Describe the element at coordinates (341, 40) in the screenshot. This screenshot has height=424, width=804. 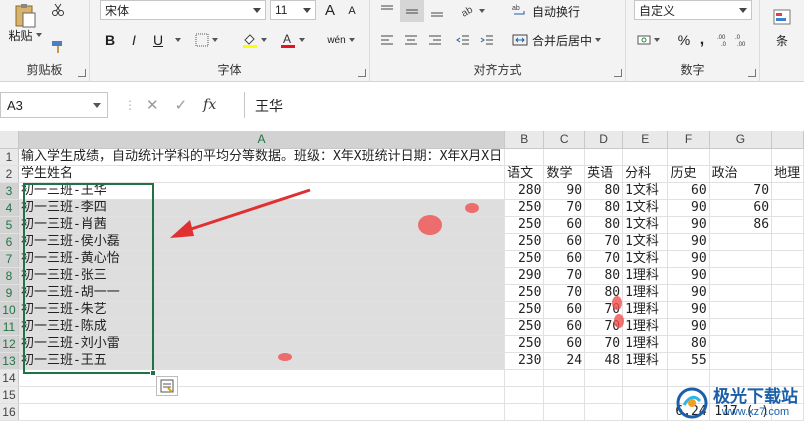
I see `phonetic-guide-button: wén` at that location.